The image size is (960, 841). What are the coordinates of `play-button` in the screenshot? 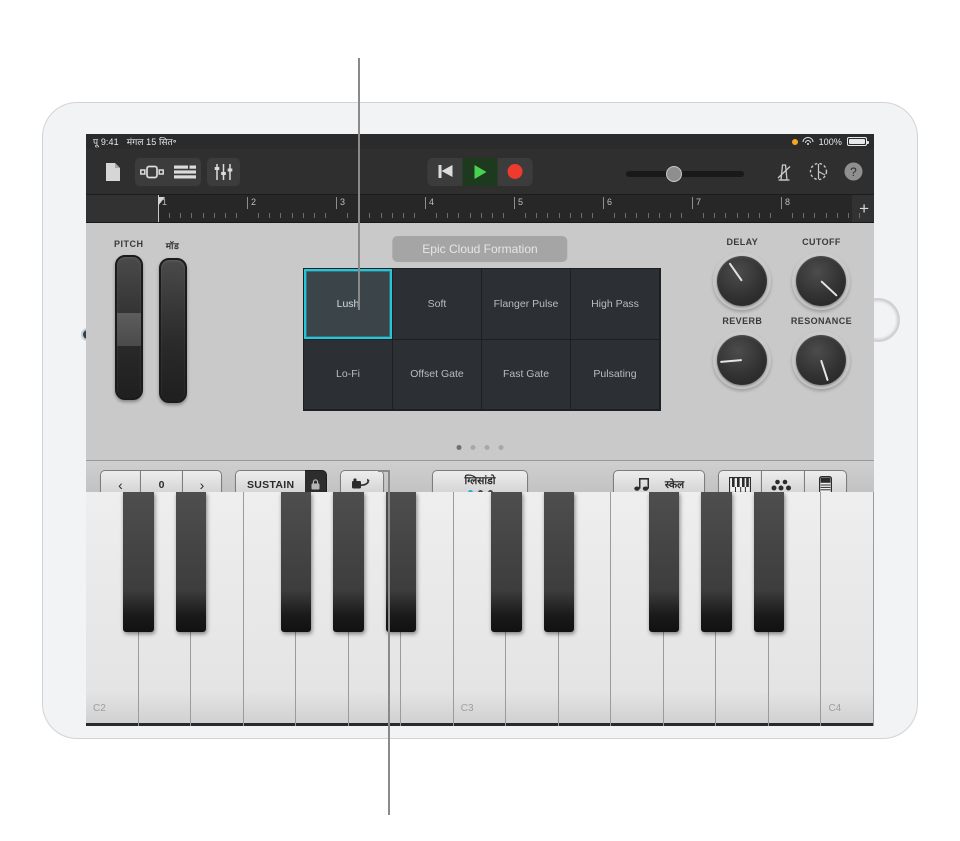 It's located at (480, 171).